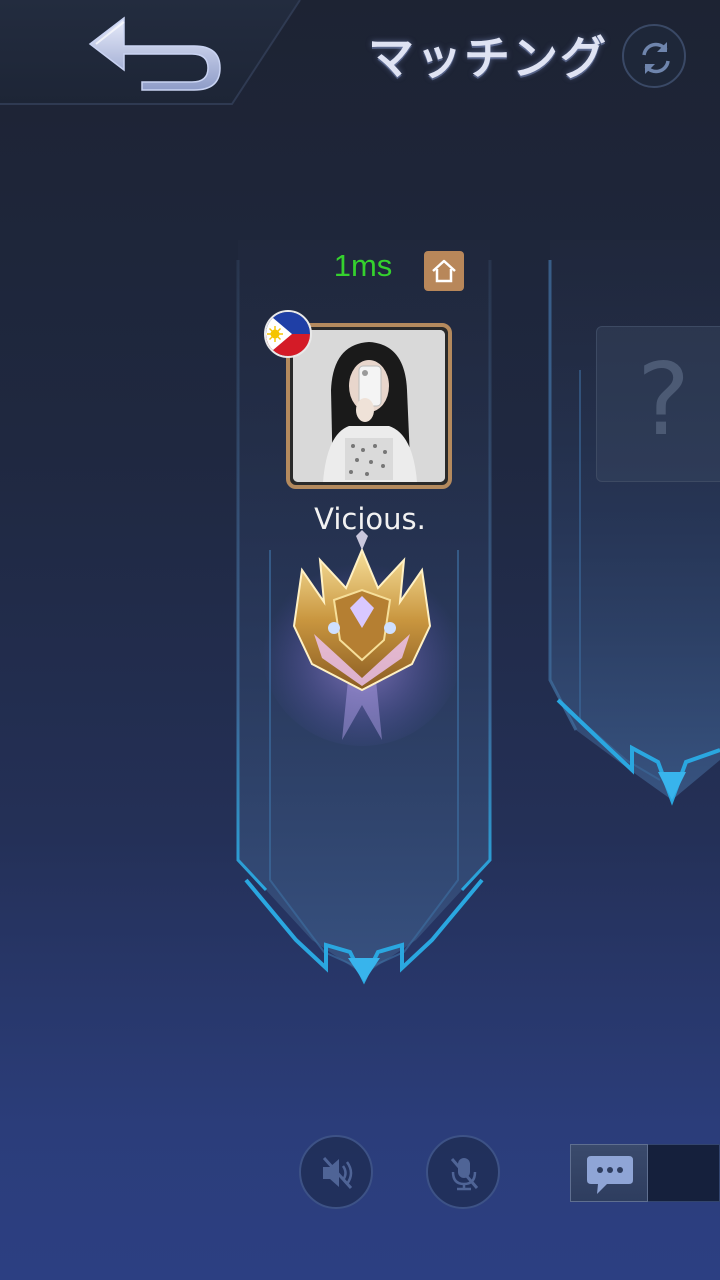  I want to click on refresh-icon, so click(656, 58).